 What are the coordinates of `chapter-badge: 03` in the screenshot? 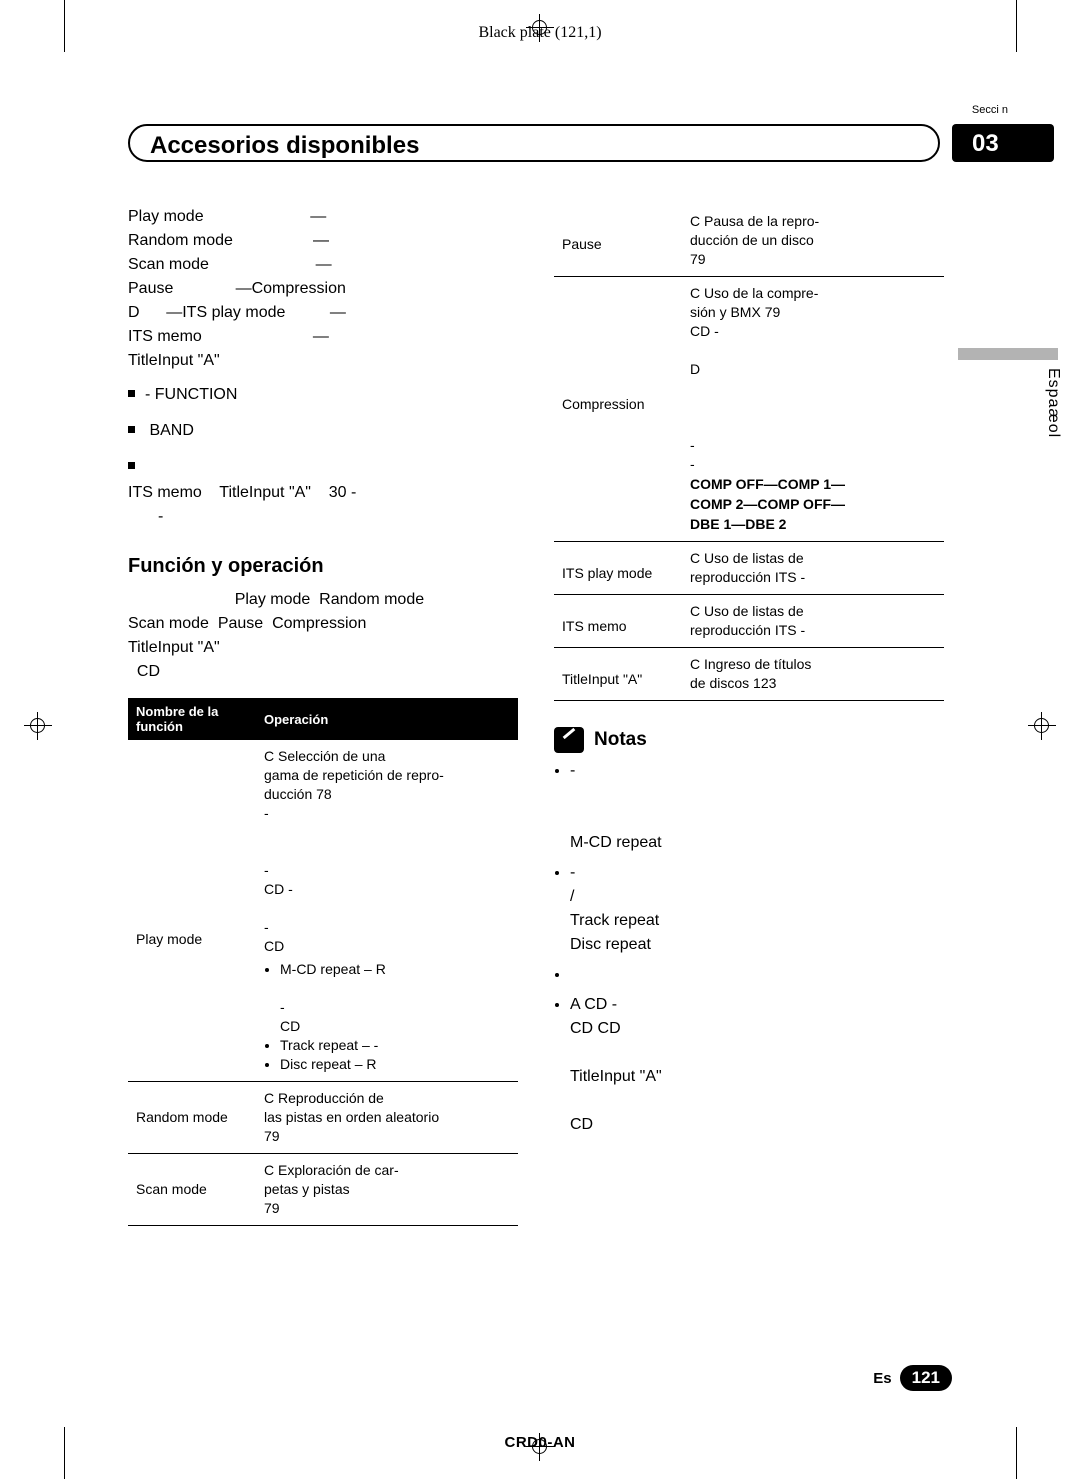 It's located at (1003, 143).